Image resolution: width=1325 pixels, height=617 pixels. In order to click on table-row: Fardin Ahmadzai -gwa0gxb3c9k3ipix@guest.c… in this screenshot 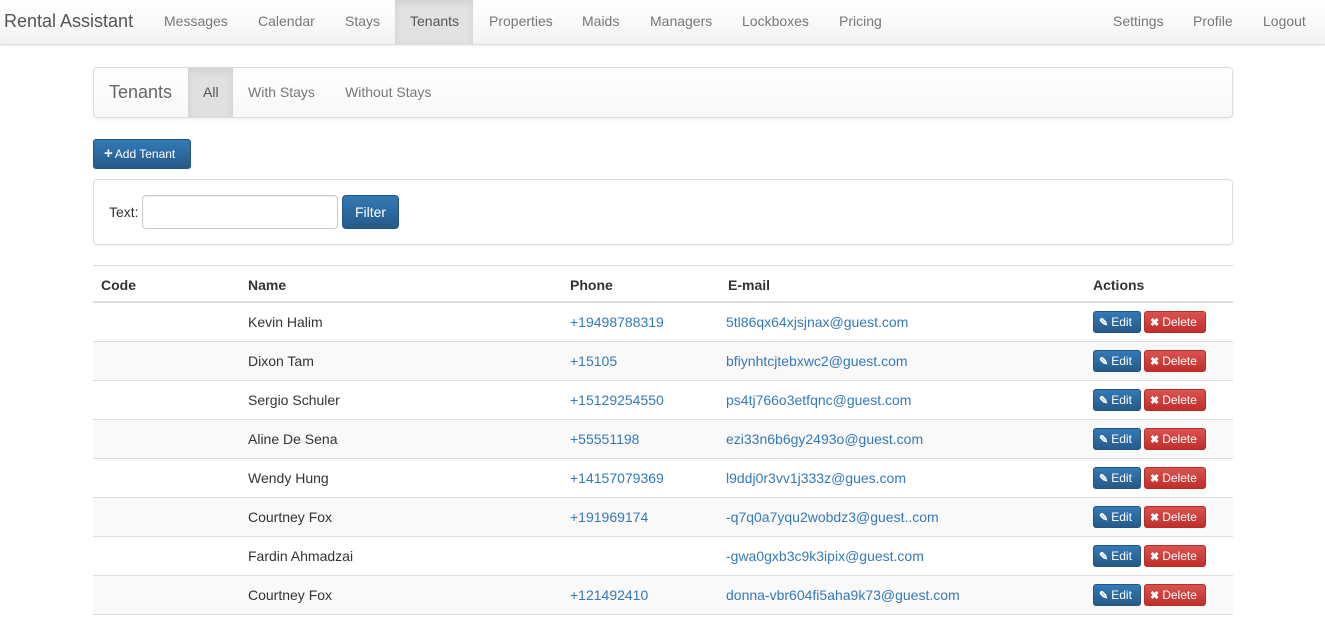, I will do `click(663, 556)`.